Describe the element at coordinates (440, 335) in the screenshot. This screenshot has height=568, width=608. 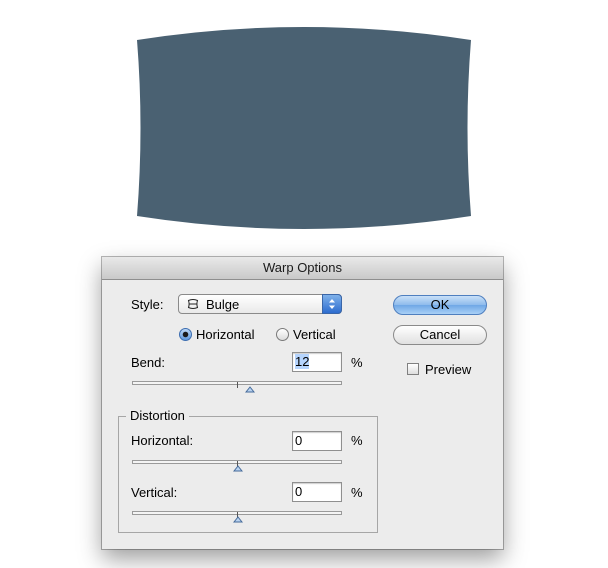
I see `cancel-button: Cancel` at that location.